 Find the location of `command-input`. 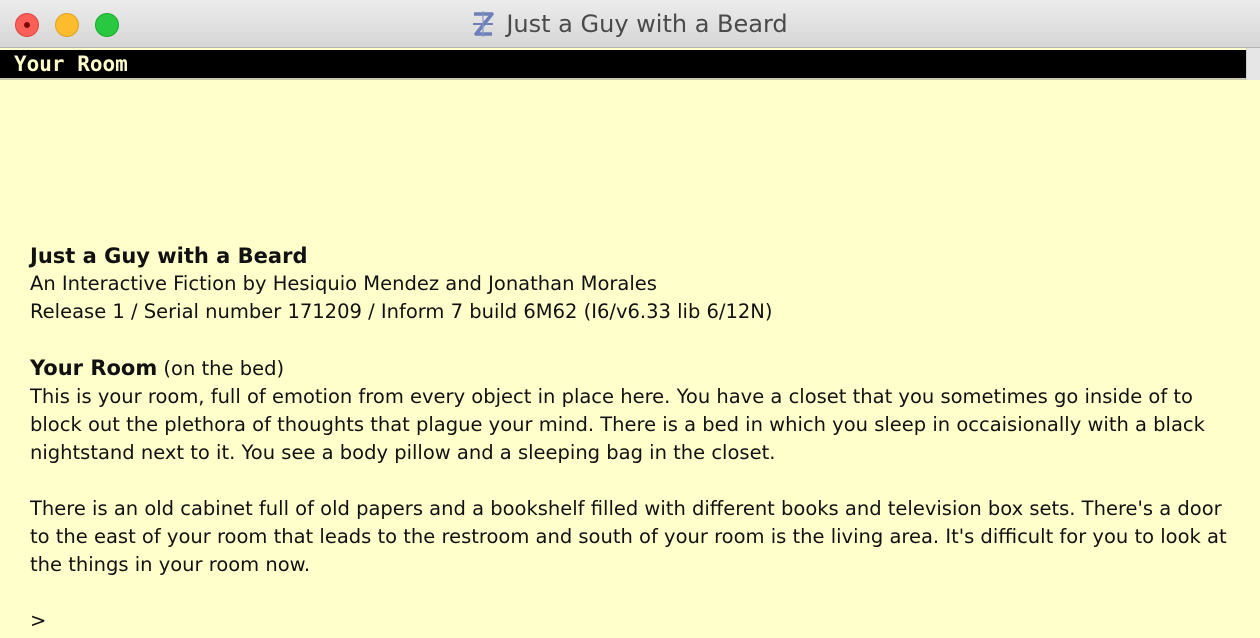

command-input is located at coordinates (499, 621).